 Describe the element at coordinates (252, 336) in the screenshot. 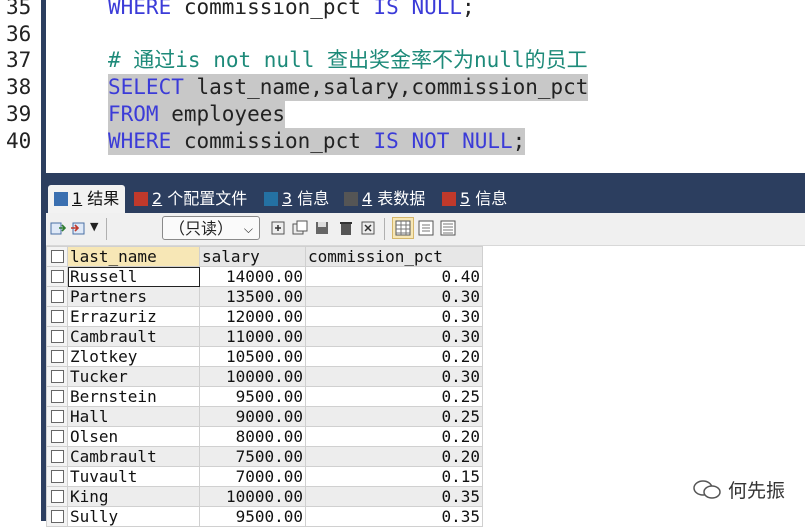

I see `cell-salary: 11000.00` at that location.